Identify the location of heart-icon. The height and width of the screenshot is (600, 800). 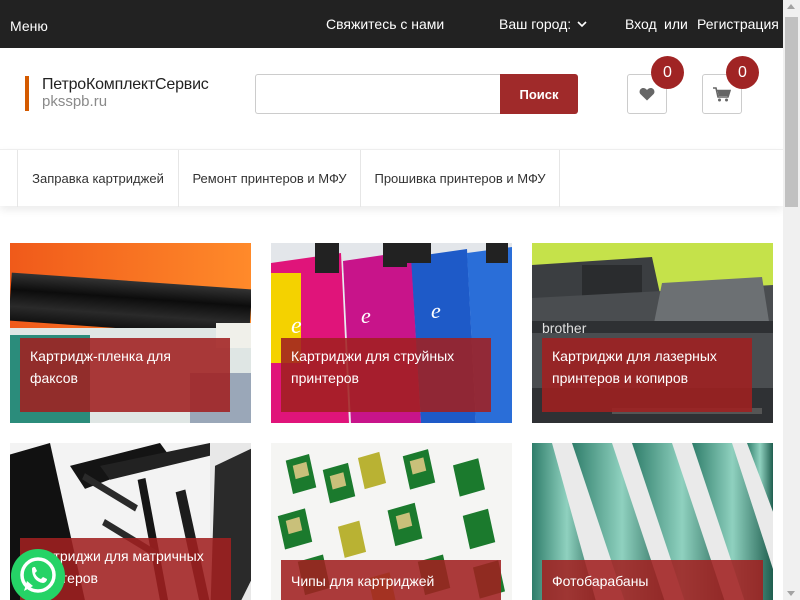
(647, 94).